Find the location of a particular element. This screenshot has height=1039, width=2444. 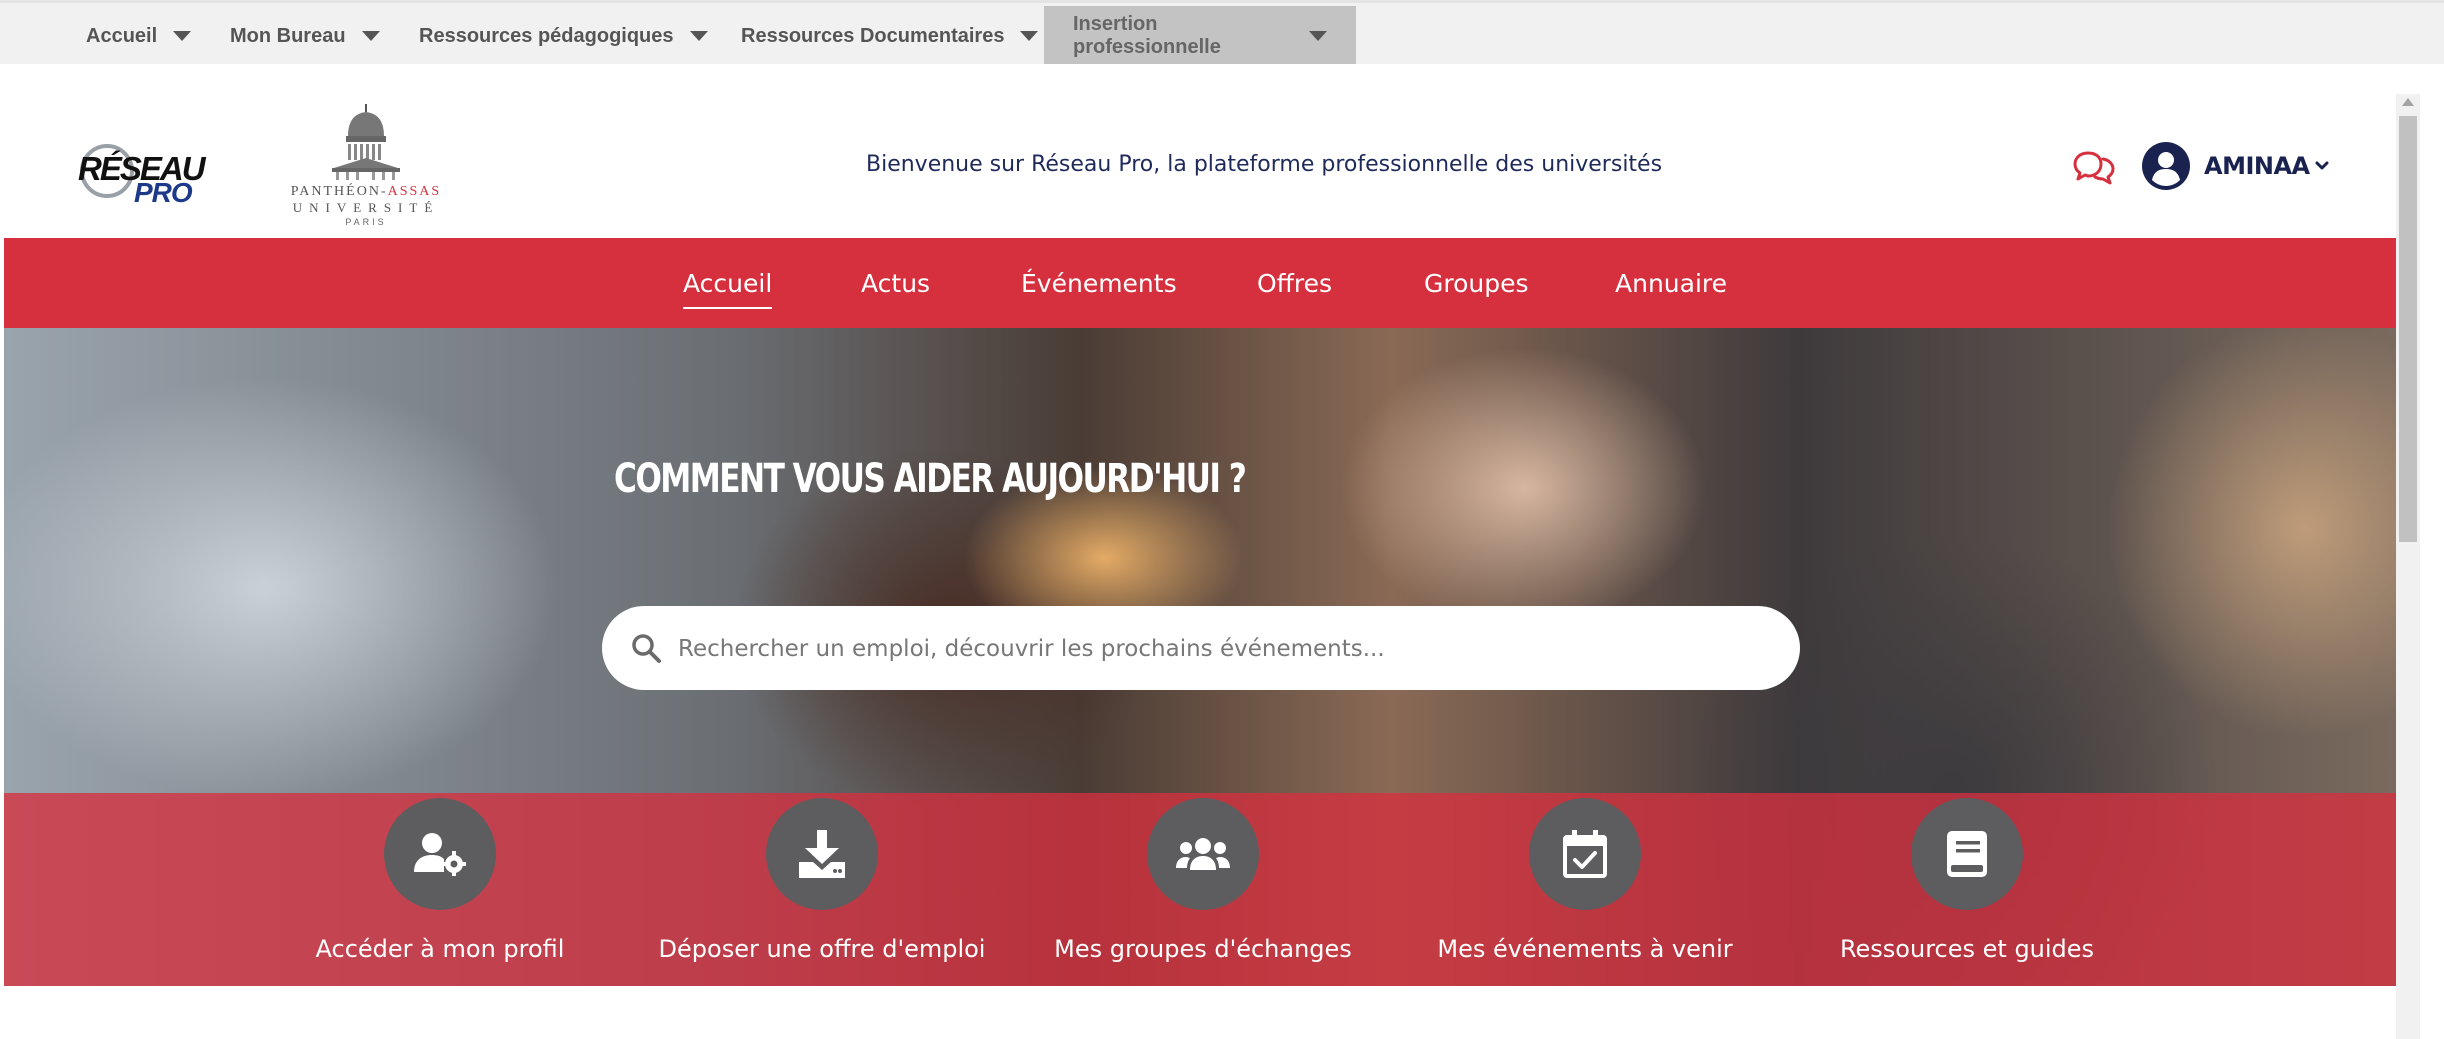

user-avatar-icon is located at coordinates (2166, 166).